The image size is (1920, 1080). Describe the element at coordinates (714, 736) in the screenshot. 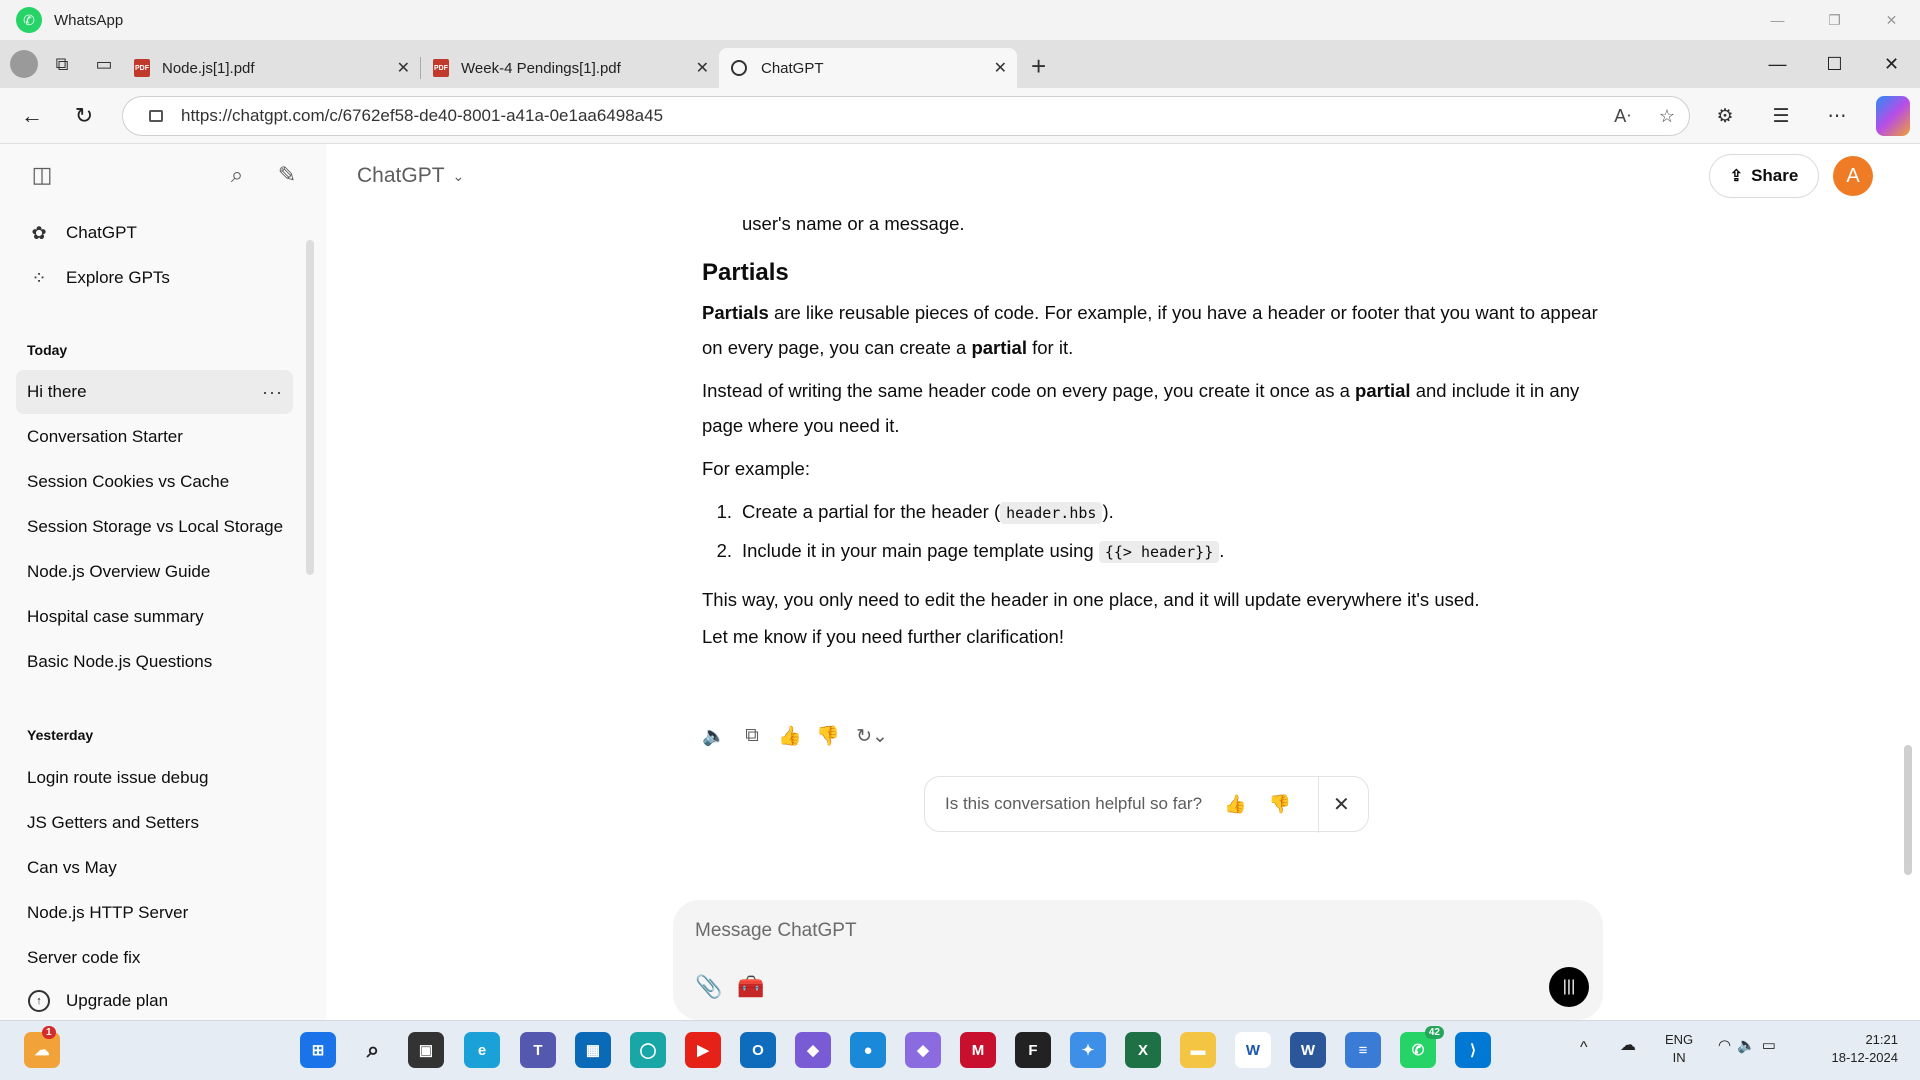

I see `read-aloud-icon: 🔈` at that location.